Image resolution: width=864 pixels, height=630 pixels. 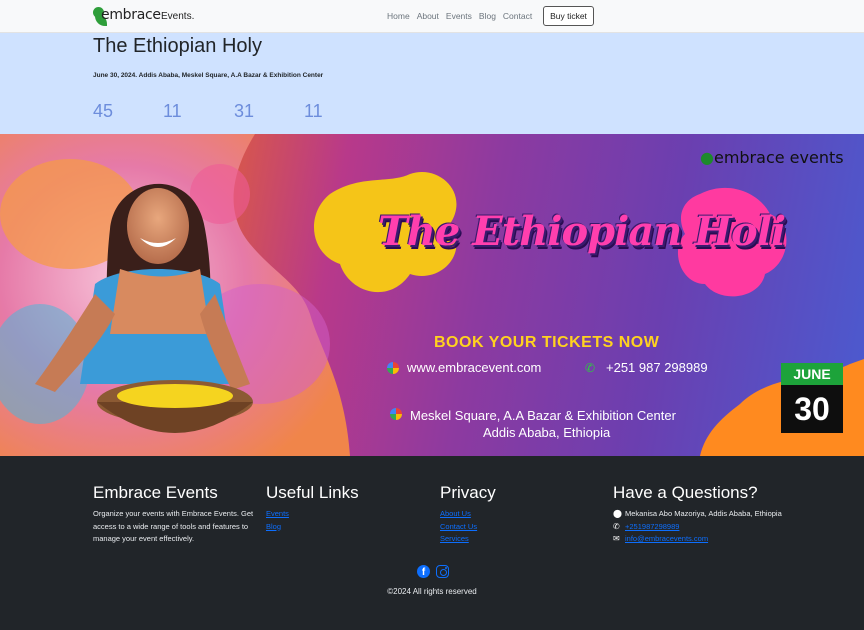 I want to click on brand-logo-icon: embrace, so click(x=127, y=16).